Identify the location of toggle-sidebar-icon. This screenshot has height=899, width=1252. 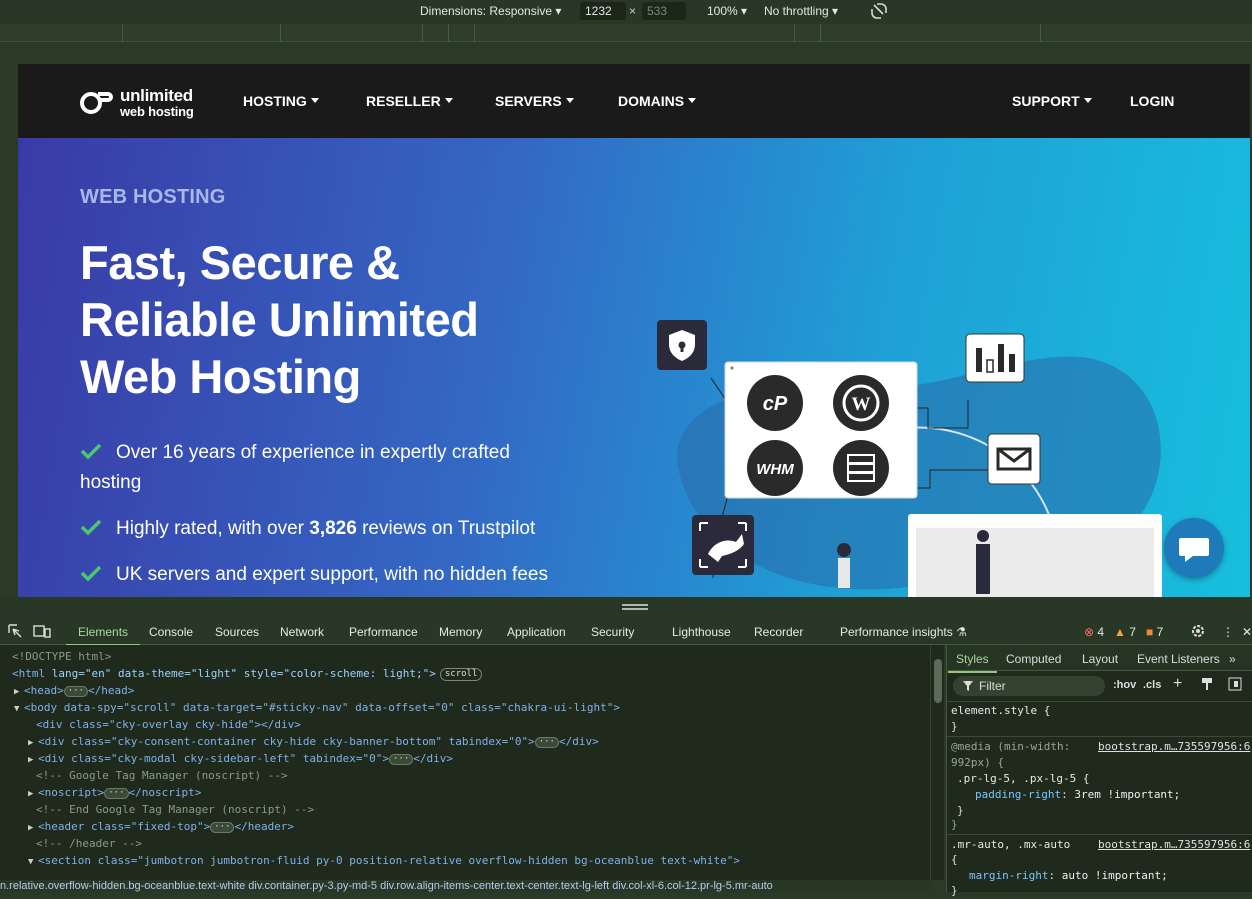
(1235, 685).